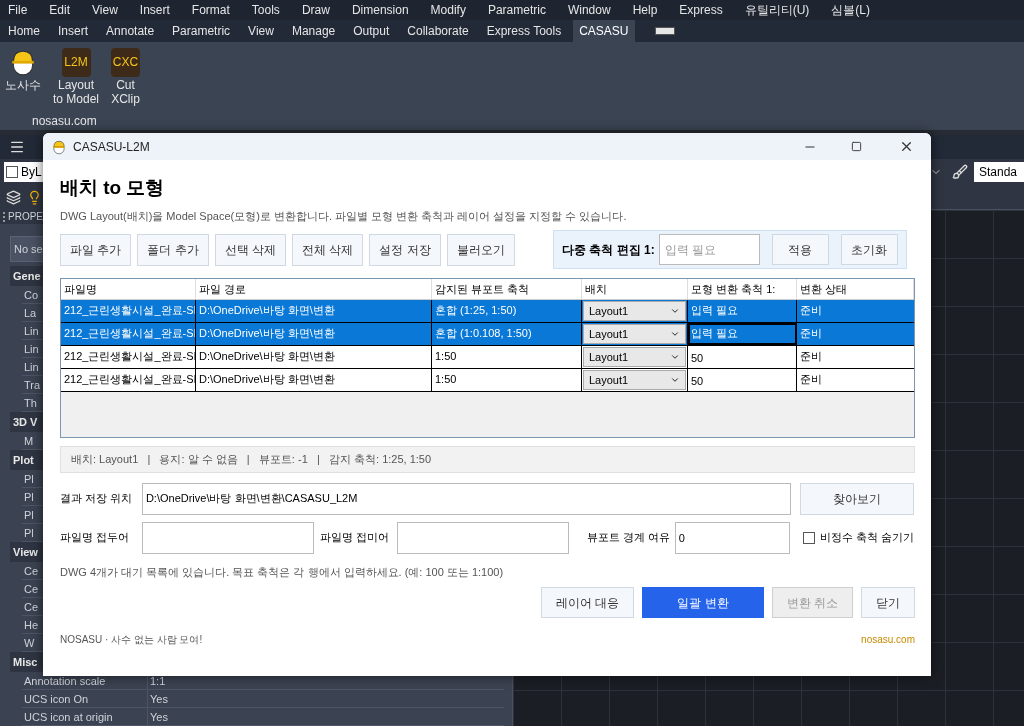  I want to click on layer-dropdown: ByL, so click(24, 172).